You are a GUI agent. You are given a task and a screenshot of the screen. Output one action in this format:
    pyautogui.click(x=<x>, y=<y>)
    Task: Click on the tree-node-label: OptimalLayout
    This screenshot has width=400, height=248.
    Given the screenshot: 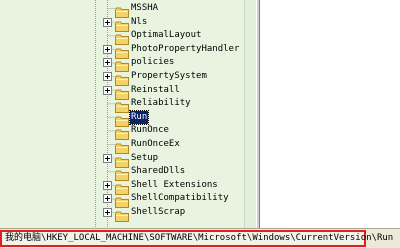 What is the action you would take?
    pyautogui.click(x=166, y=35)
    